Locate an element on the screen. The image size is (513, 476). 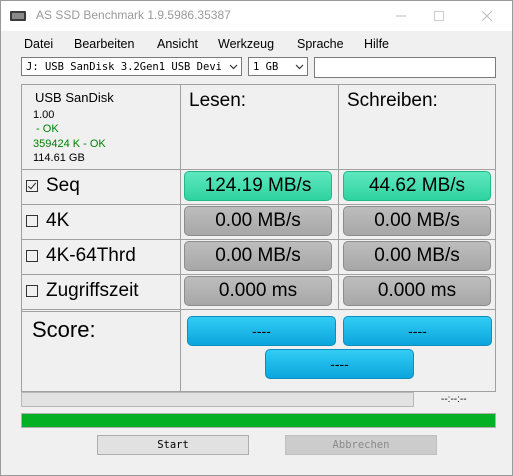
close-icon is located at coordinates (487, 16).